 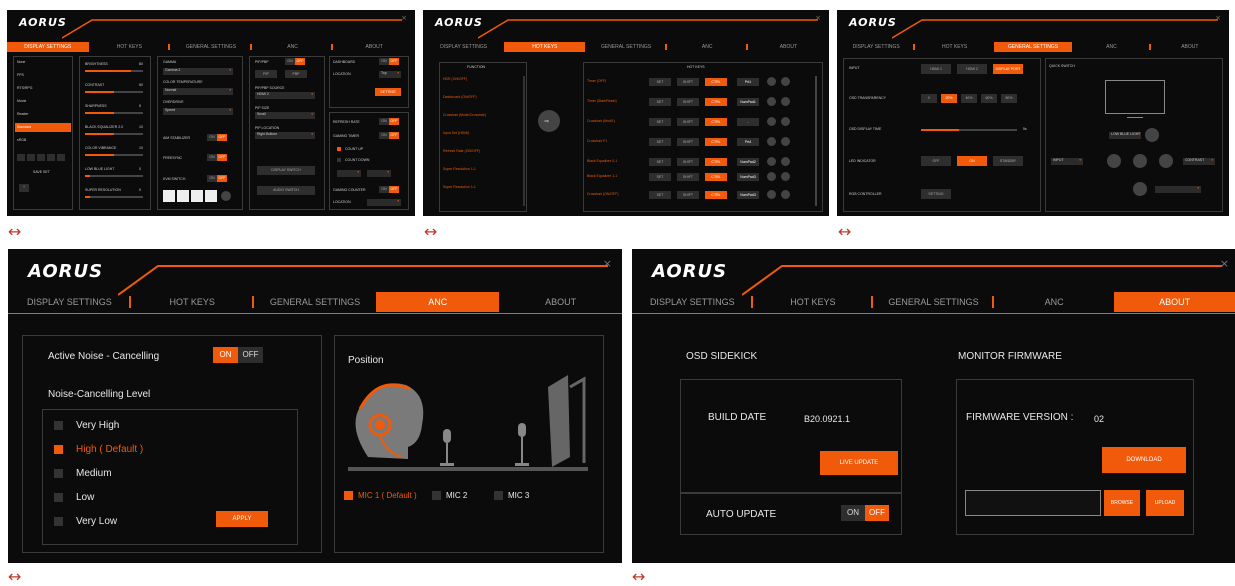 What do you see at coordinates (384, 61) in the screenshot?
I see `dashboard-on: ON` at bounding box center [384, 61].